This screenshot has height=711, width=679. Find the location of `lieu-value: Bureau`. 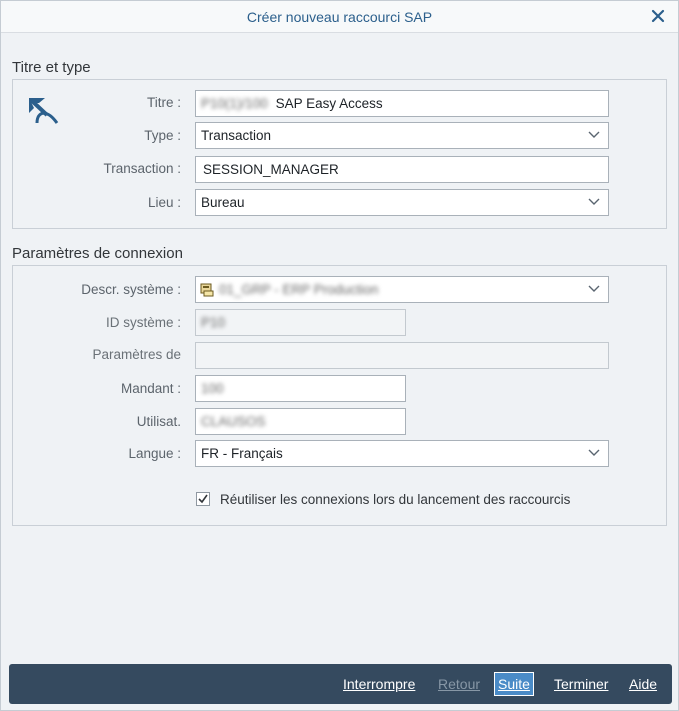

lieu-value: Bureau is located at coordinates (223, 202).